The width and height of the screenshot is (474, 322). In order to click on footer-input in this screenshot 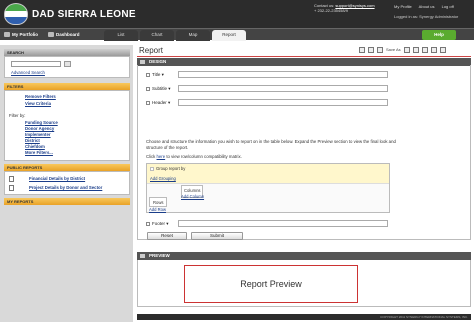, I will do `click(283, 223)`.